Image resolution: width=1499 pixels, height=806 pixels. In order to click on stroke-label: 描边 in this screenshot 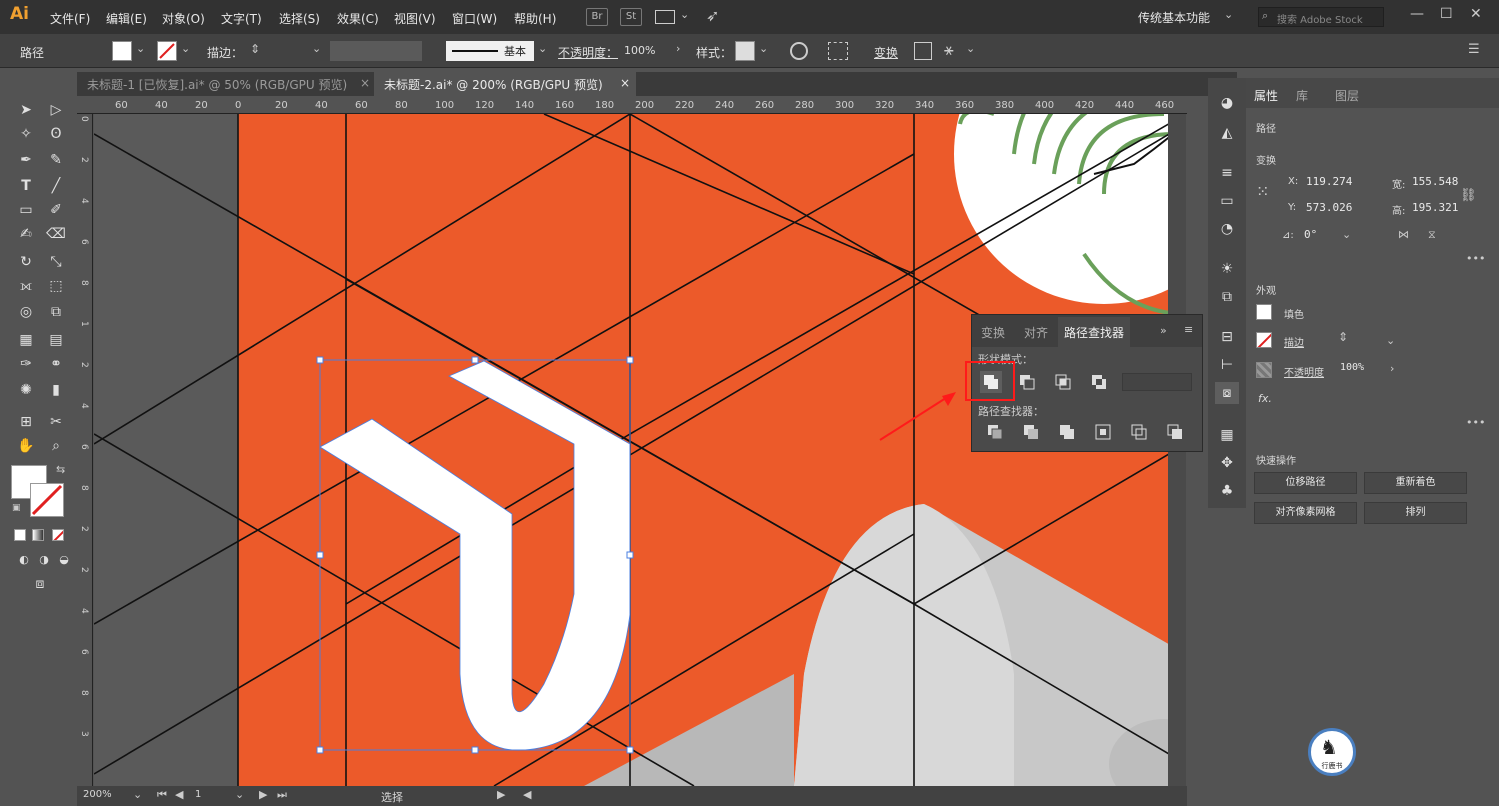, I will do `click(1294, 341)`.